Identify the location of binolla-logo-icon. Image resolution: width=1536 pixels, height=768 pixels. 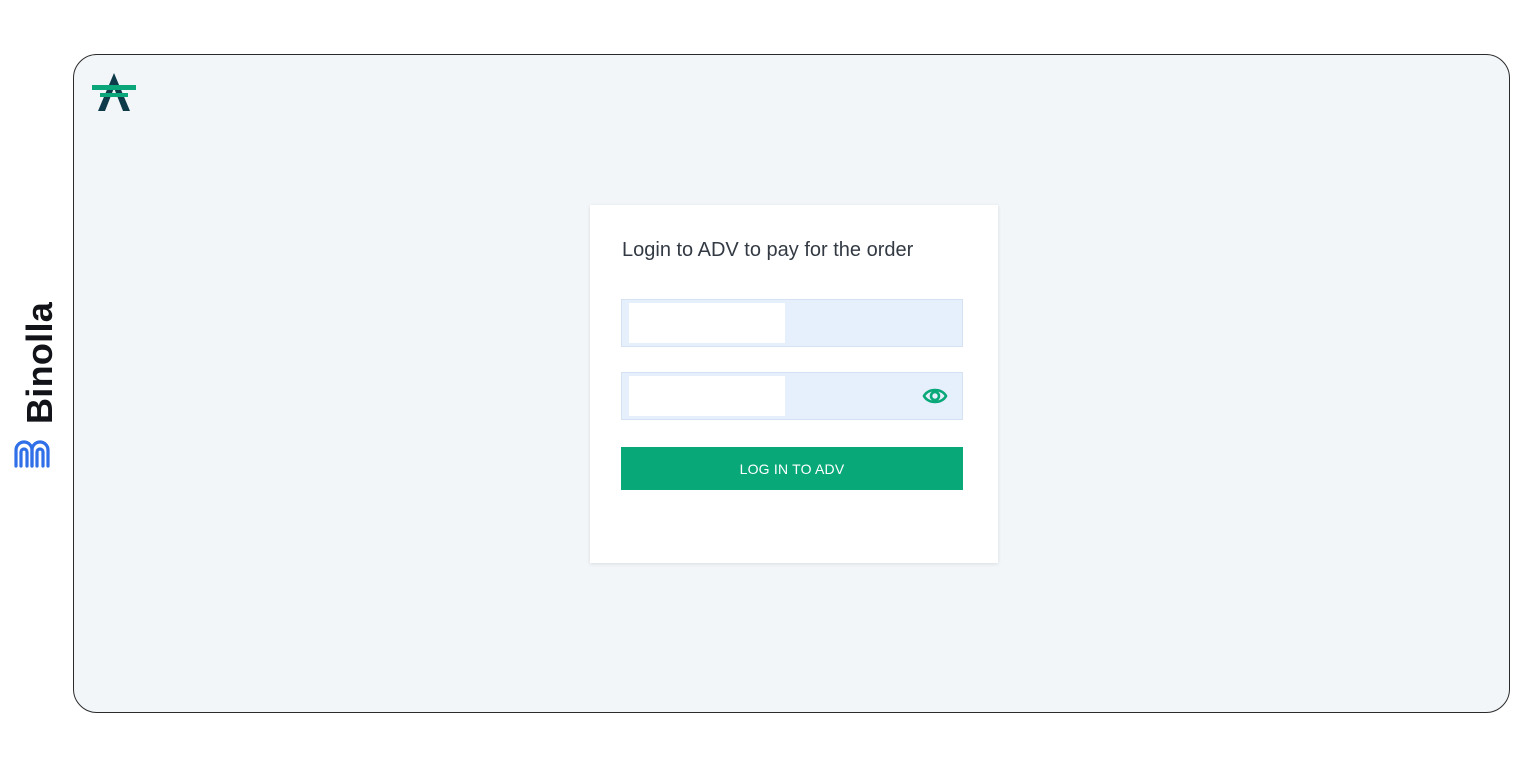
(32, 454).